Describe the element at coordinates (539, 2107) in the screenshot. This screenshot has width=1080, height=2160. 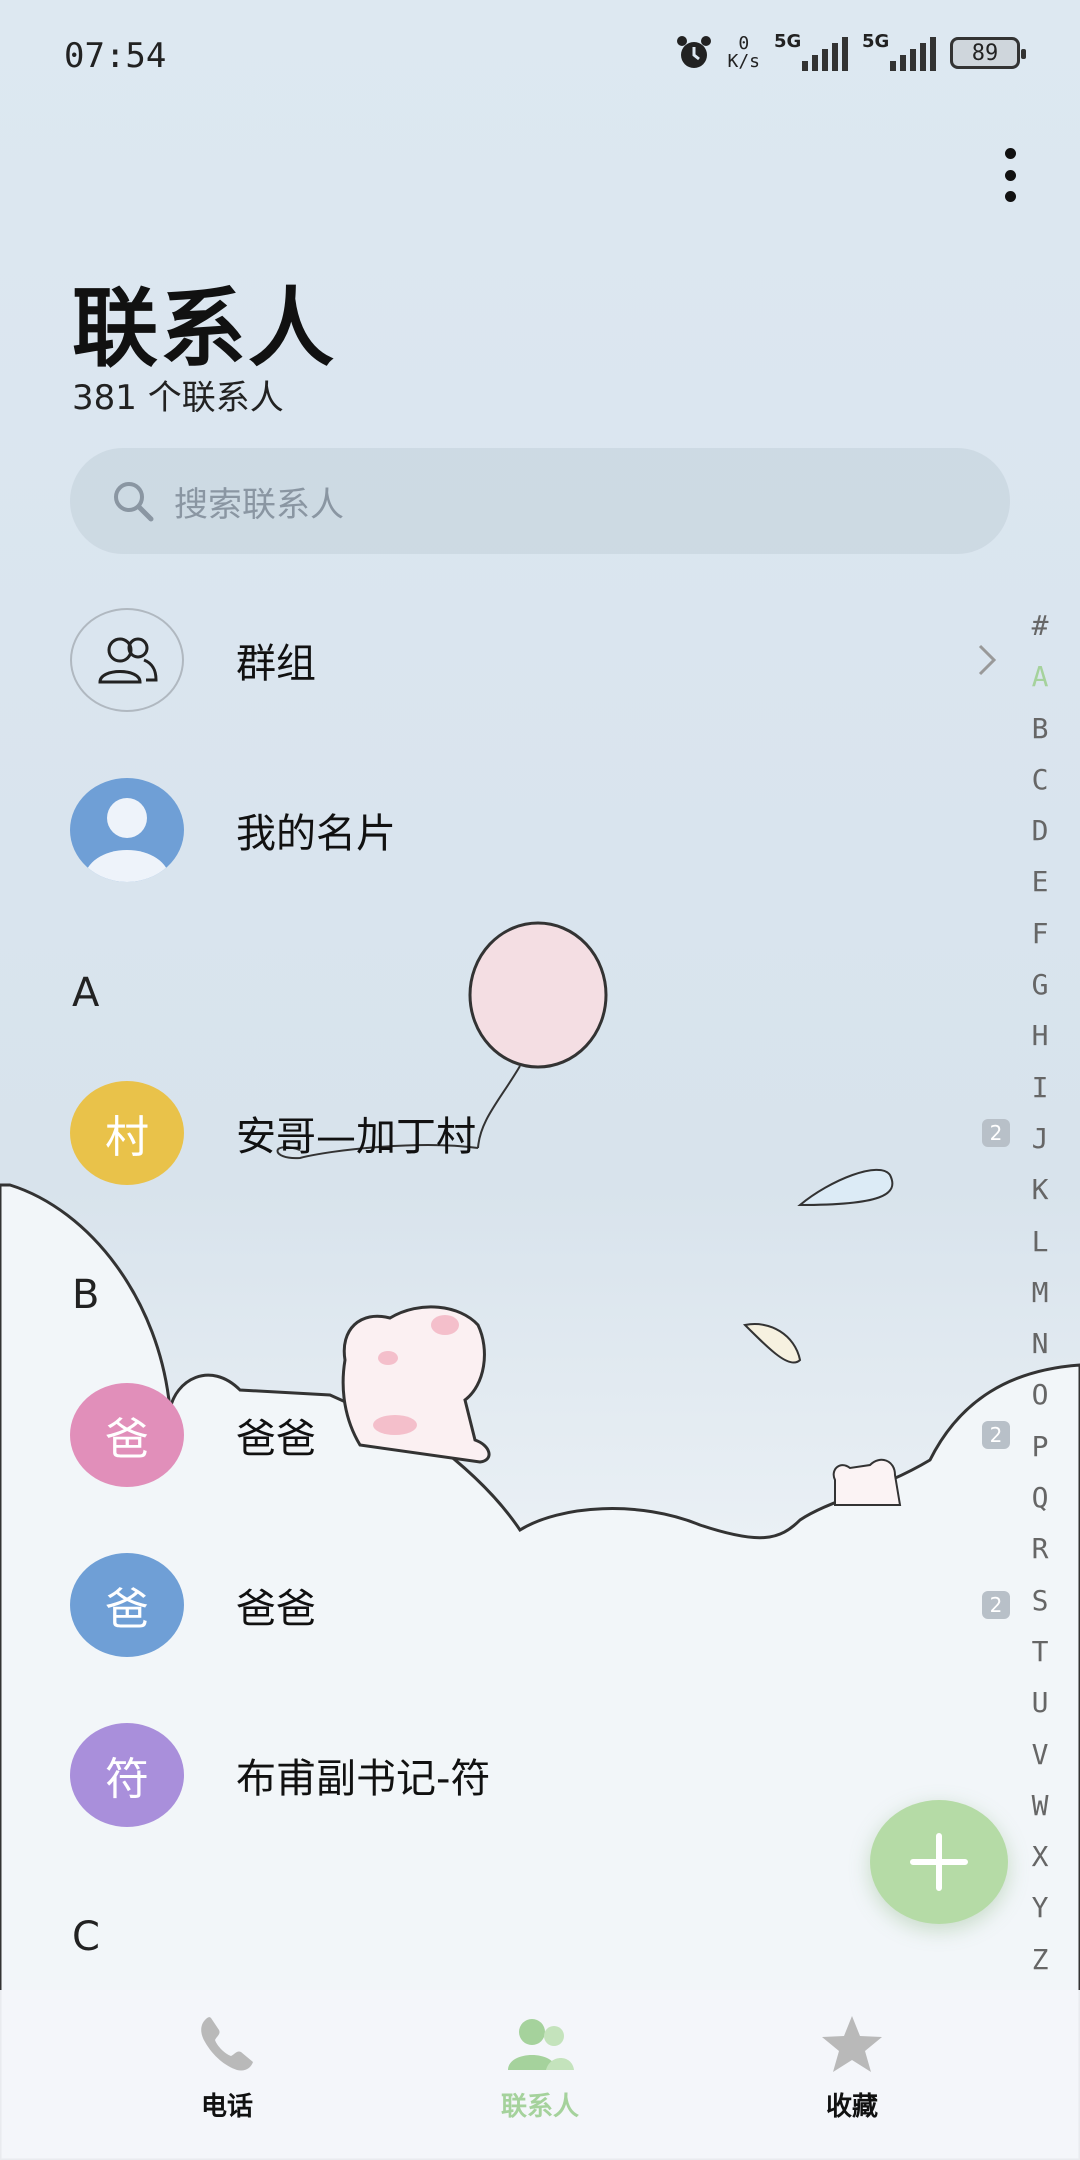
I see `tab-contacts-label: 联系人` at that location.